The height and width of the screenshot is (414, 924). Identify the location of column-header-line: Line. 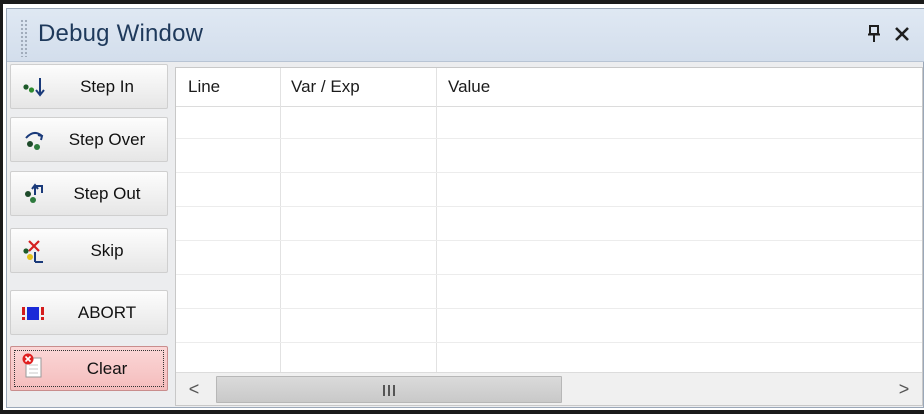
(204, 87).